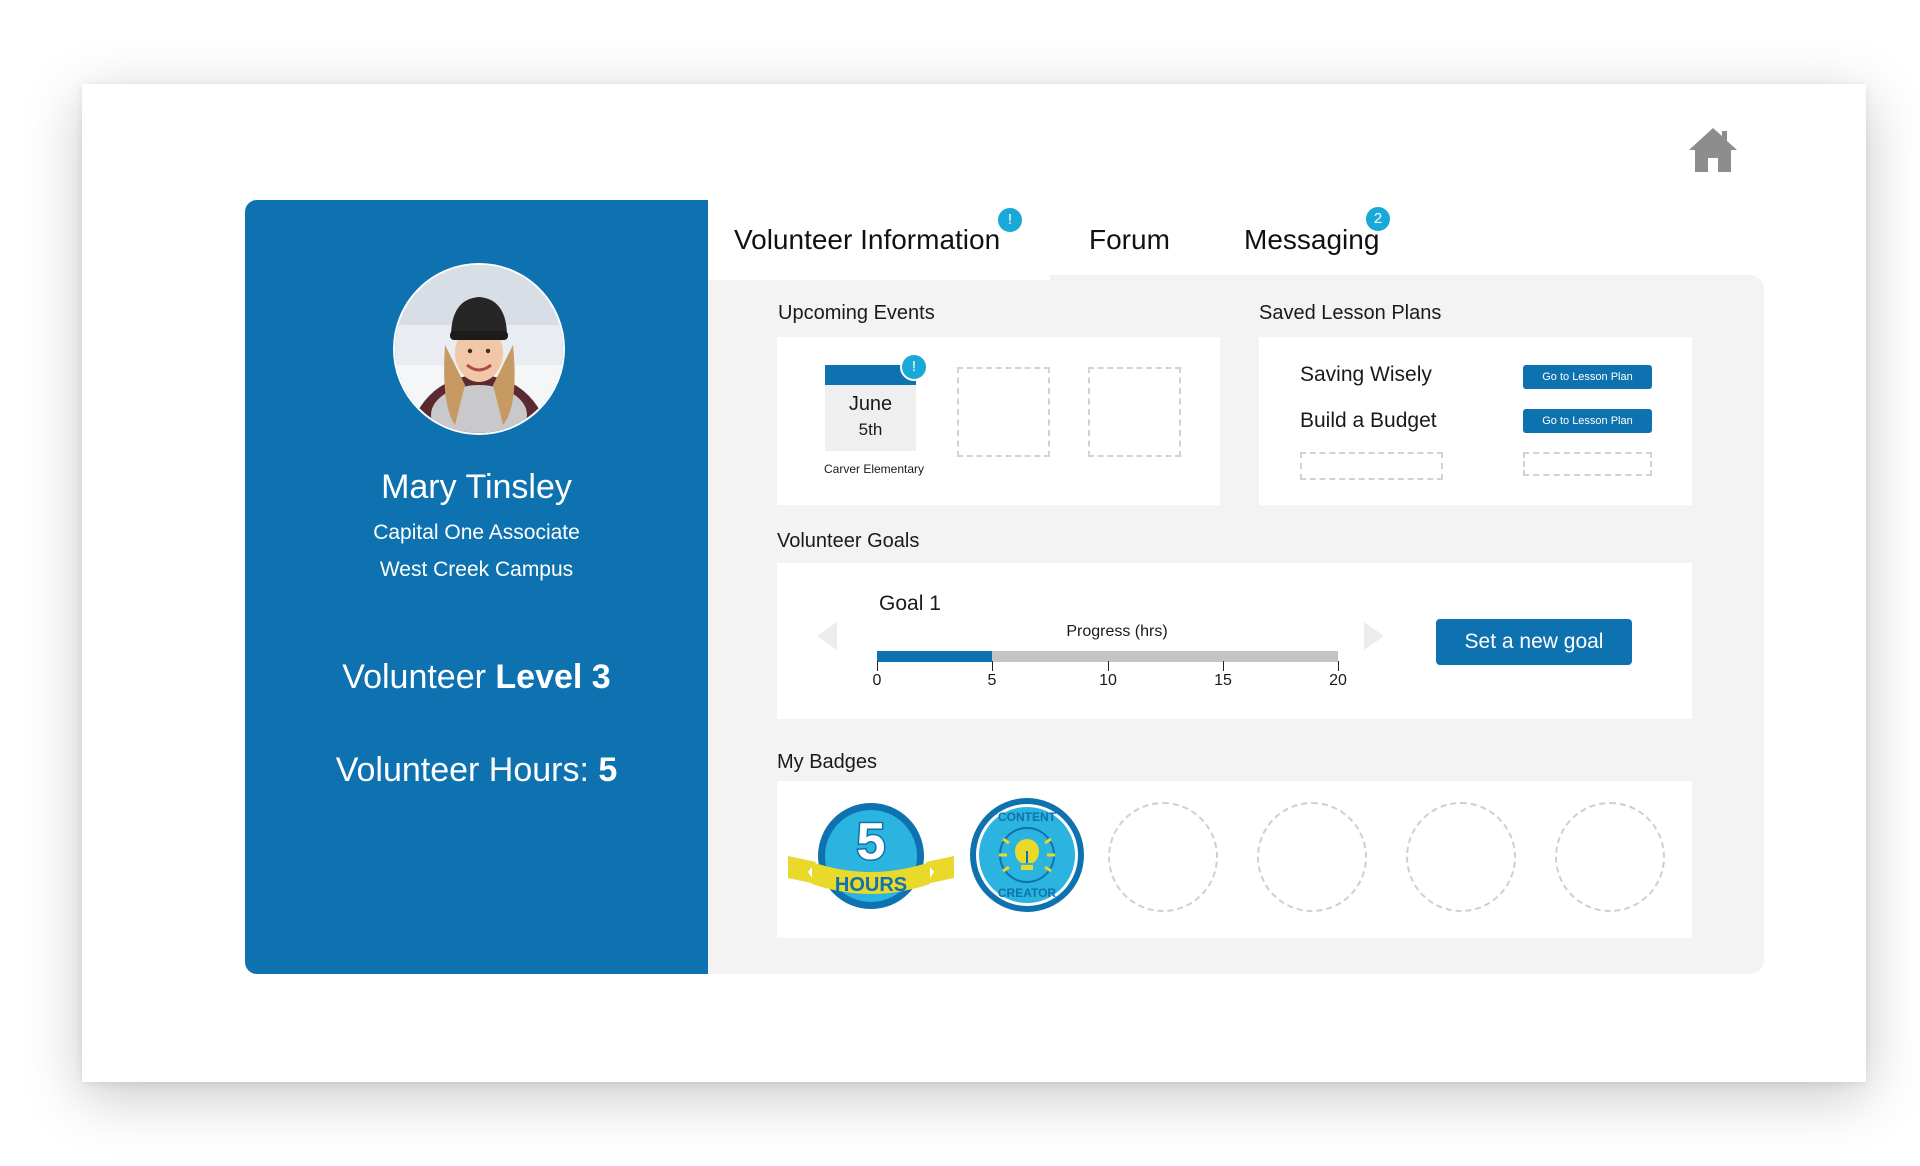 The height and width of the screenshot is (1166, 1920). Describe the element at coordinates (935, 656) in the screenshot. I see `goal-progress-fill` at that location.